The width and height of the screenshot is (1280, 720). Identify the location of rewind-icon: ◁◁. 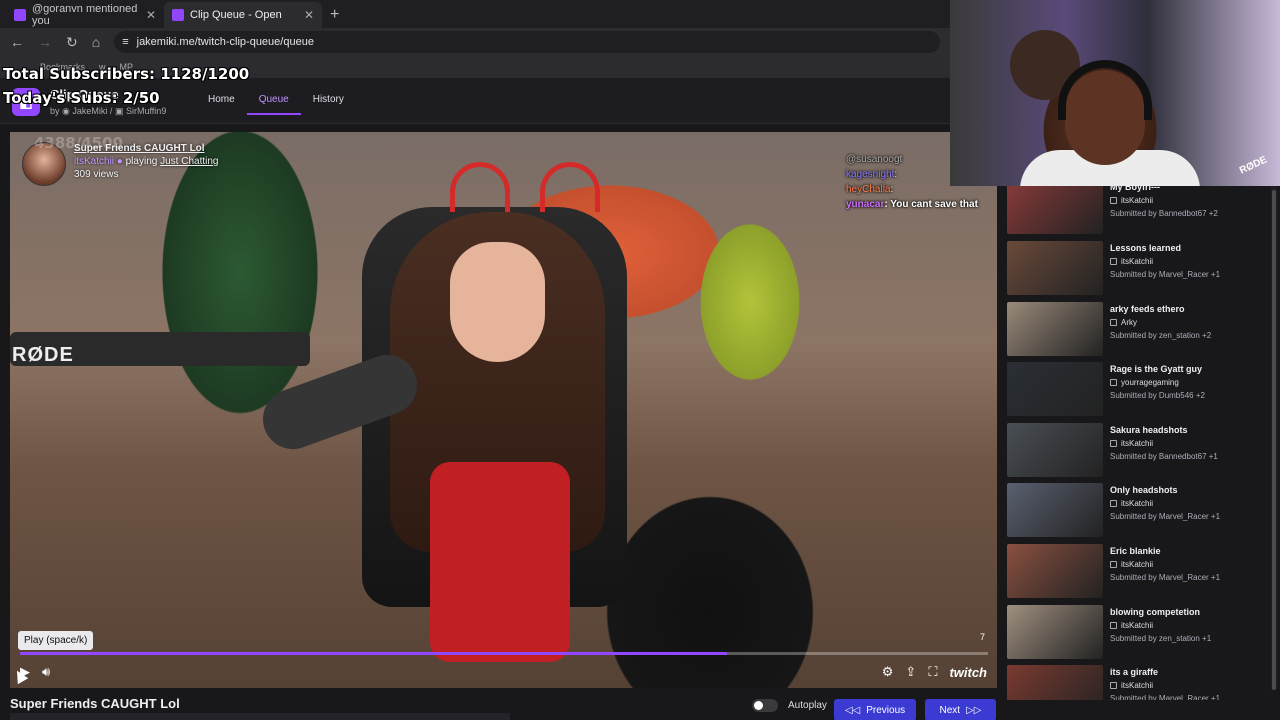
(852, 710).